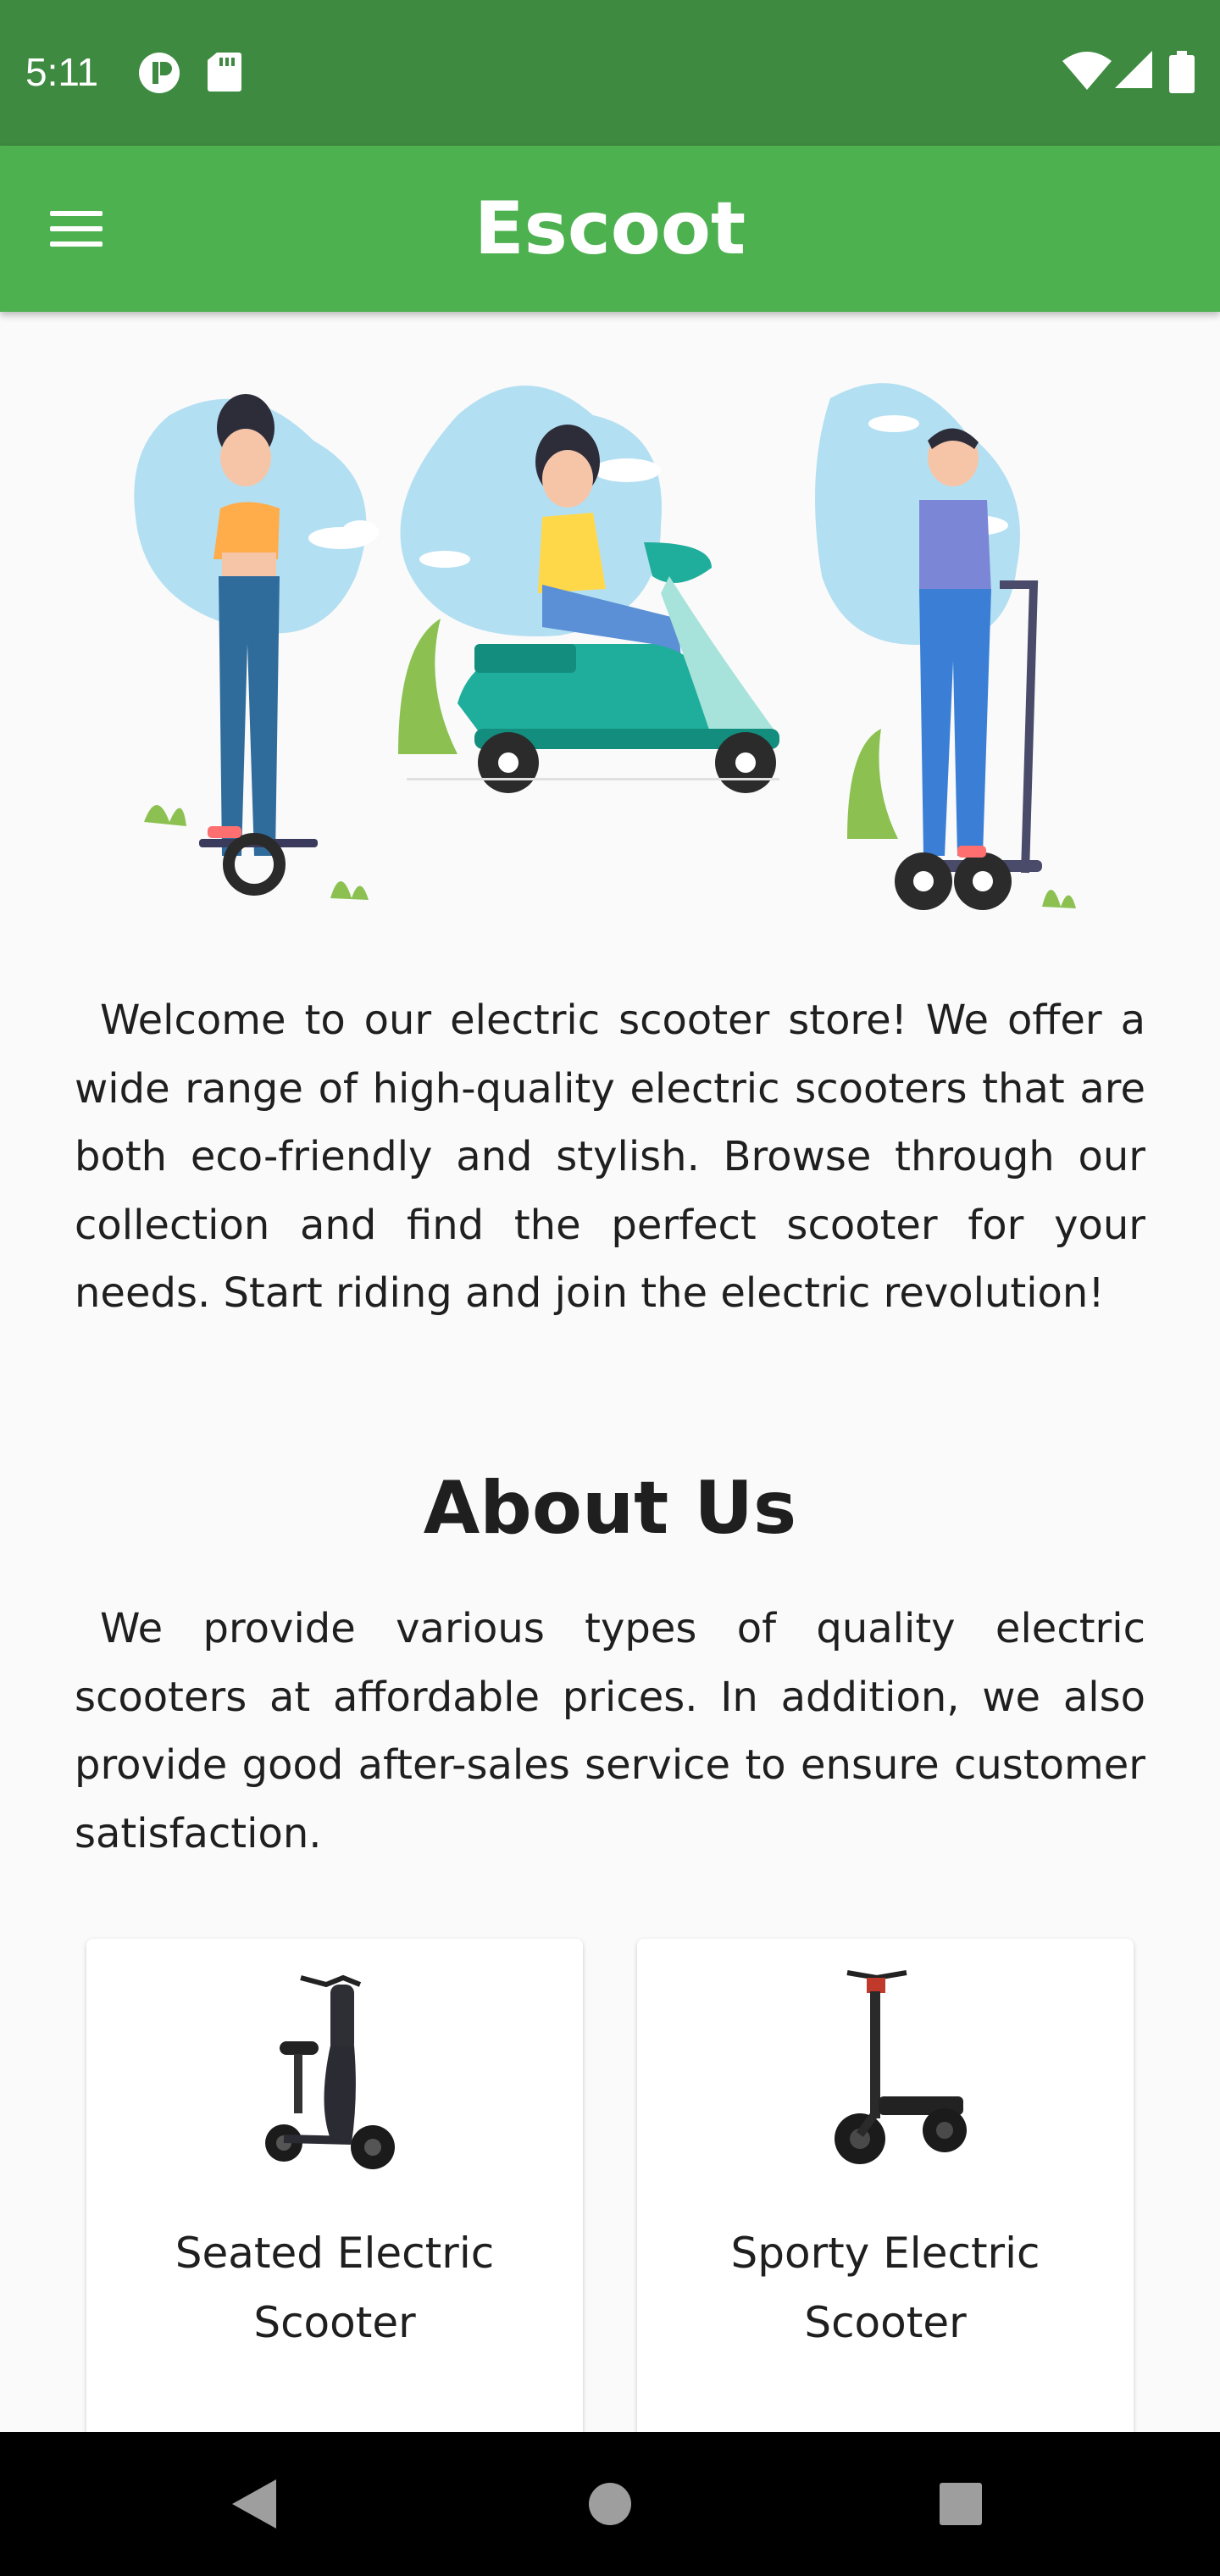 This screenshot has height=2576, width=1220. I want to click on back-icon, so click(254, 2504).